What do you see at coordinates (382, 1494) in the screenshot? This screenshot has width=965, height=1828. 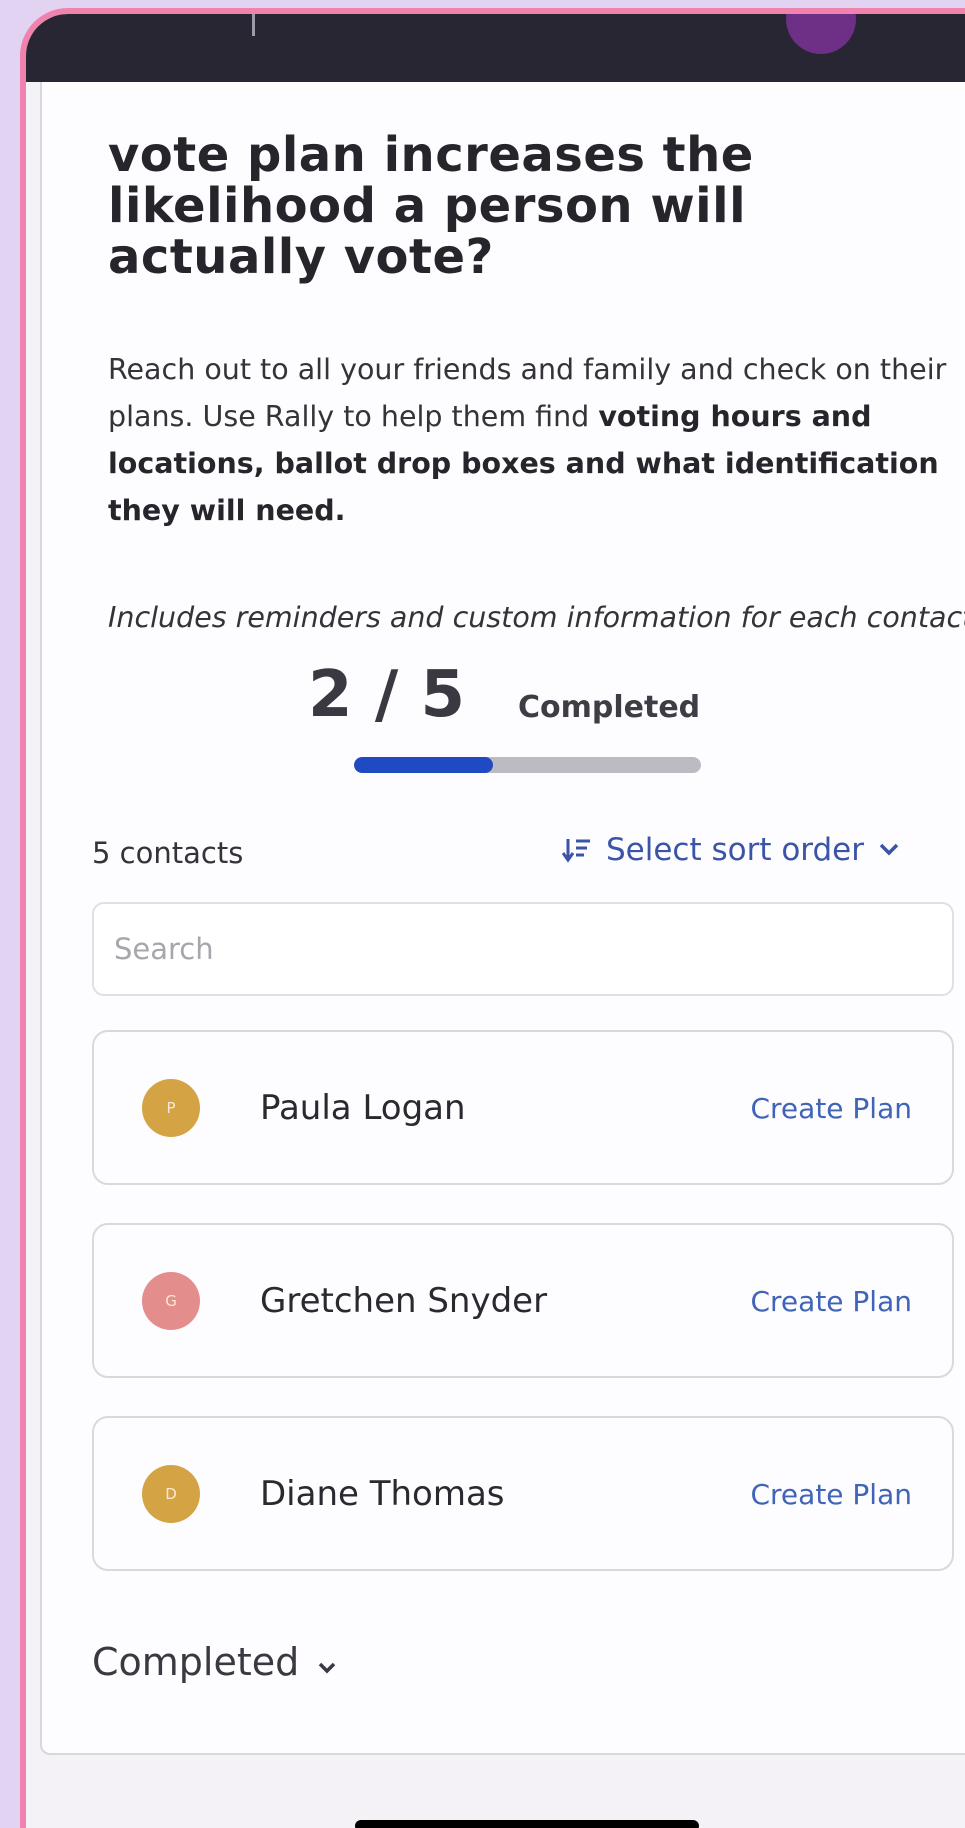 I see `contact-name: Diane Thomas` at bounding box center [382, 1494].